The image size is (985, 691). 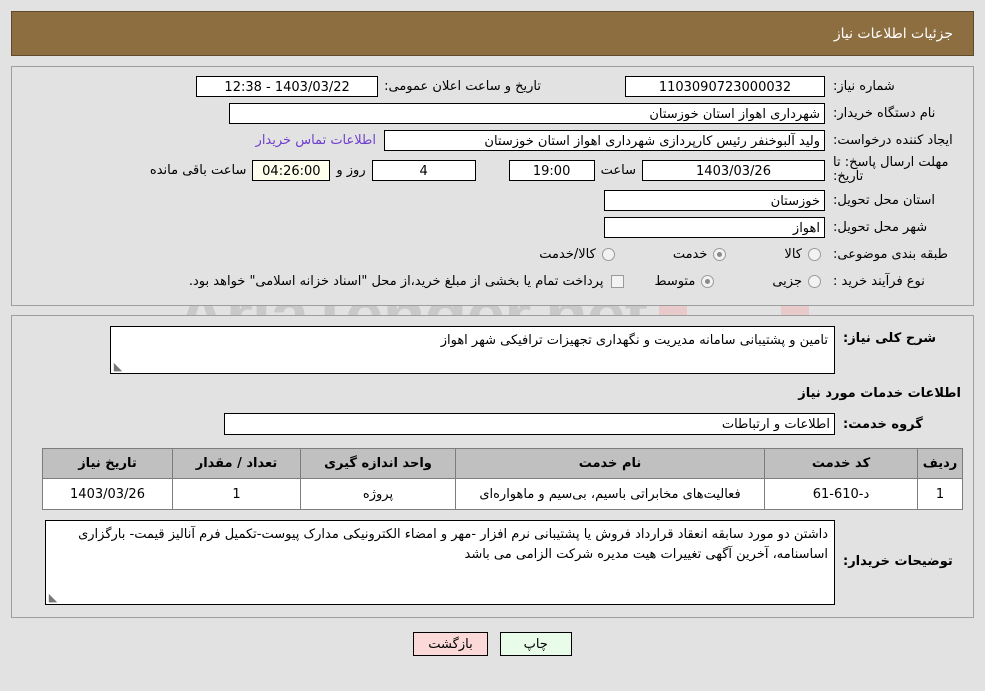 What do you see at coordinates (316, 140) in the screenshot?
I see `buyer-contact-link: اطلاعات تماس خریدار` at bounding box center [316, 140].